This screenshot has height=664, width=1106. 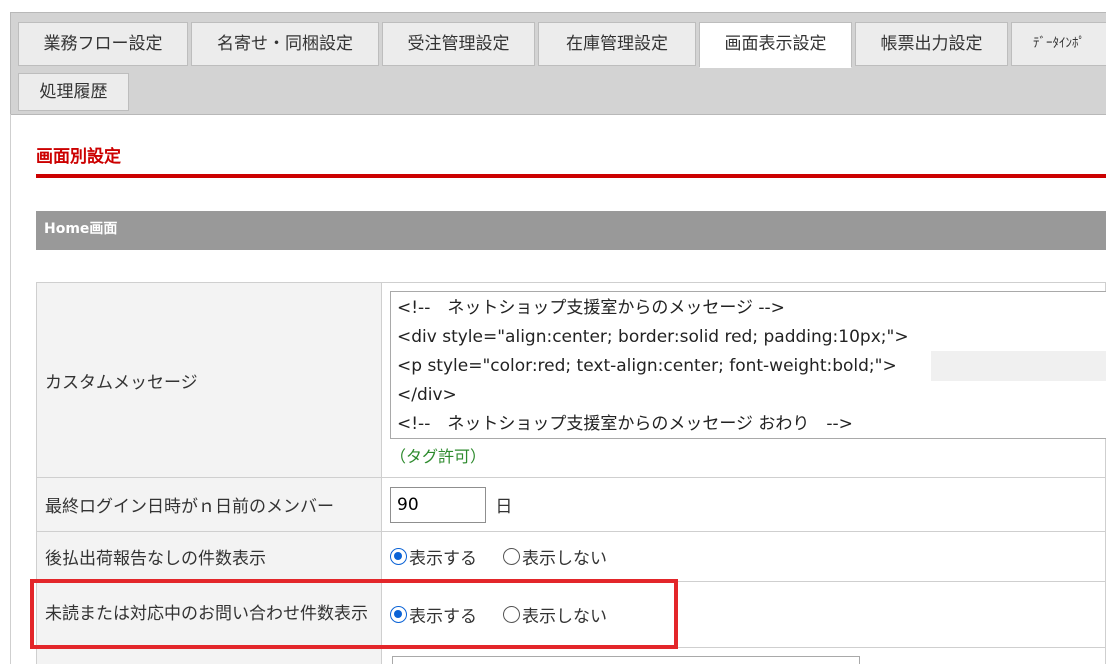 I want to click on deferred-payment-show-option: 表示する, so click(x=433, y=556).